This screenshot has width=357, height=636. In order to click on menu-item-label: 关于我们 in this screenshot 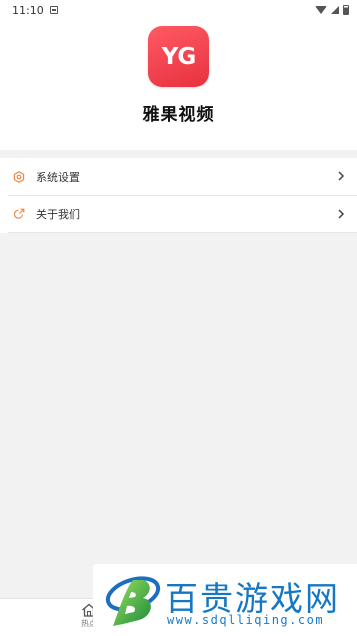, I will do `click(58, 214)`.